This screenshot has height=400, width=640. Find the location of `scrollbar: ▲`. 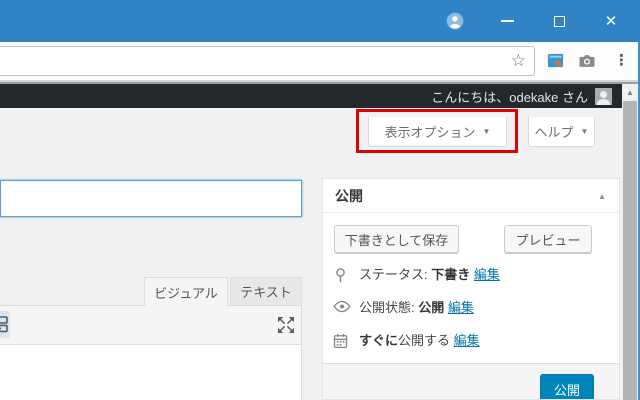

scrollbar: ▲ is located at coordinates (630, 242).